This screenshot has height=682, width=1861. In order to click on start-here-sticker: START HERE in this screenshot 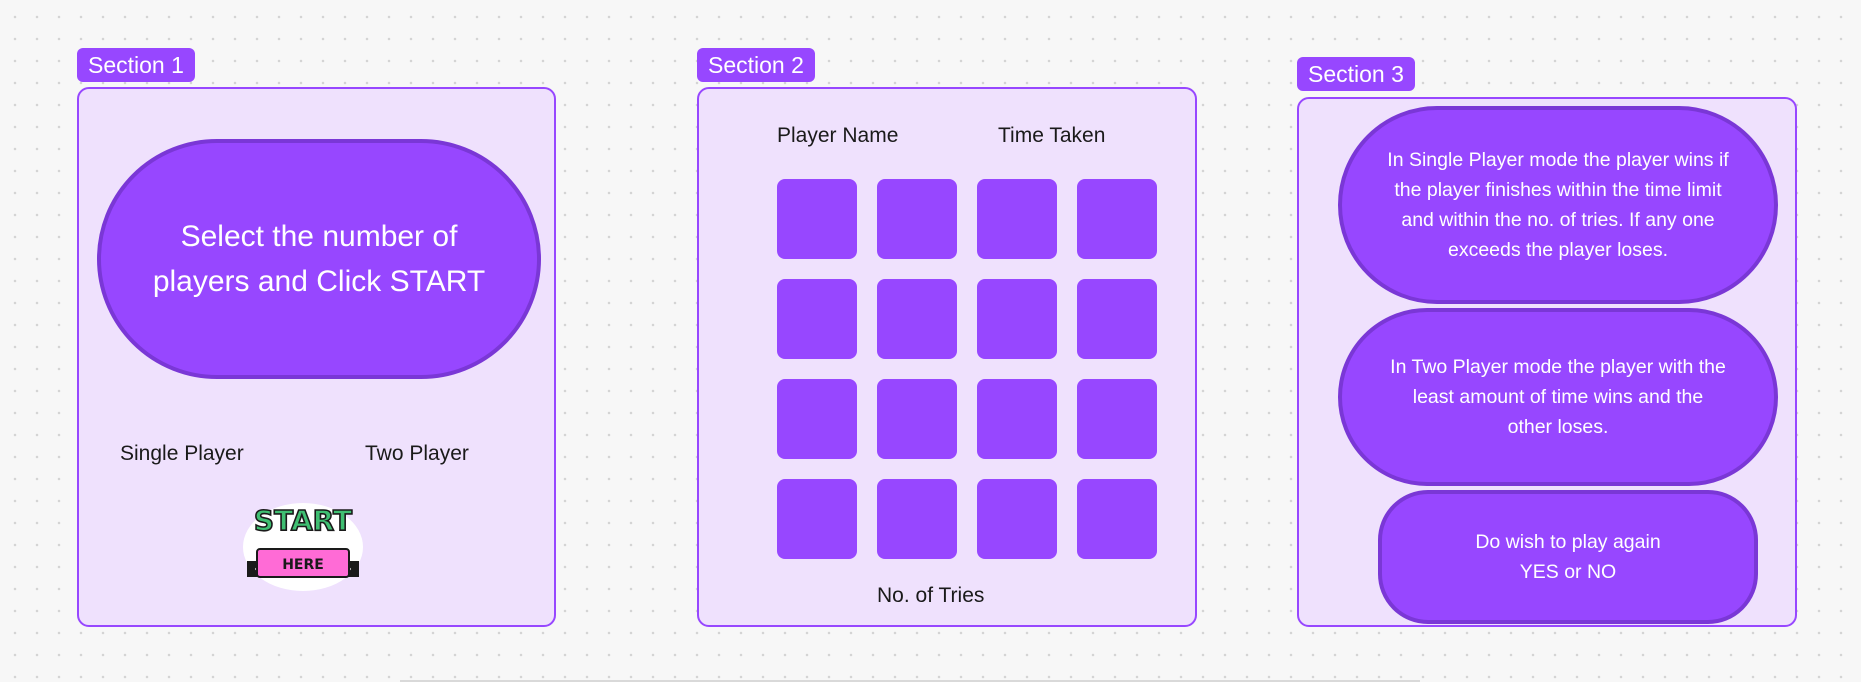, I will do `click(303, 547)`.